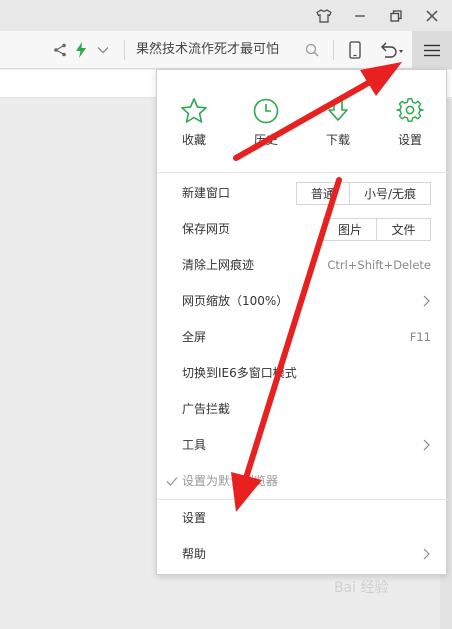  I want to click on shirt-icon, so click(324, 15).